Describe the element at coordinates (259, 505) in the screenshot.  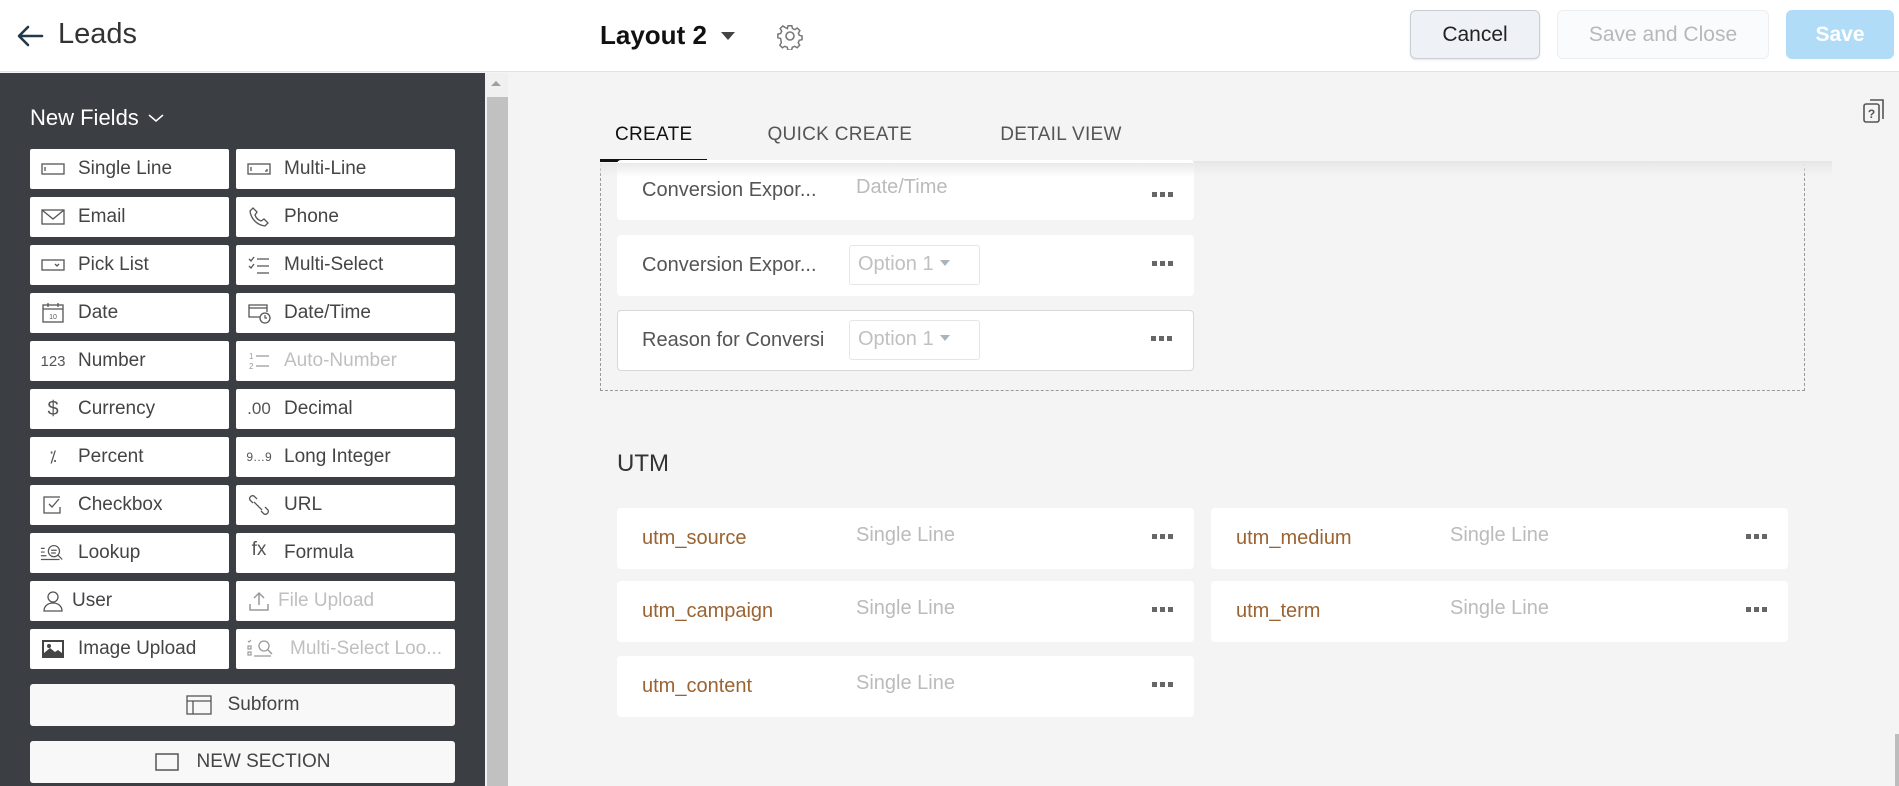
I see `link-icon` at that location.